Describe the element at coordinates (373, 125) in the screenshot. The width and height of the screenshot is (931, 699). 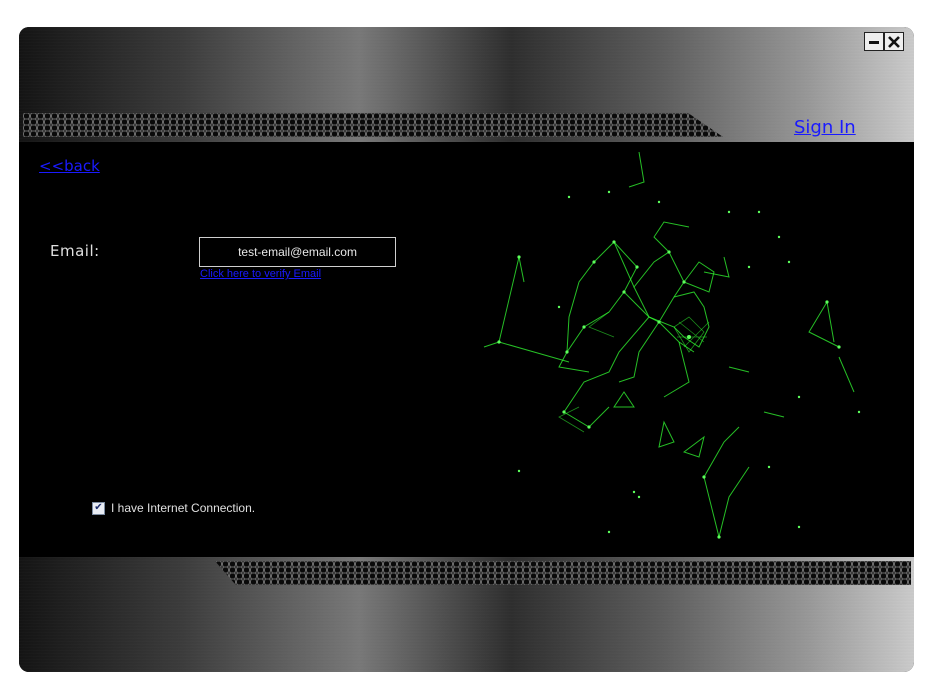
I see `hex-grille-top` at that location.